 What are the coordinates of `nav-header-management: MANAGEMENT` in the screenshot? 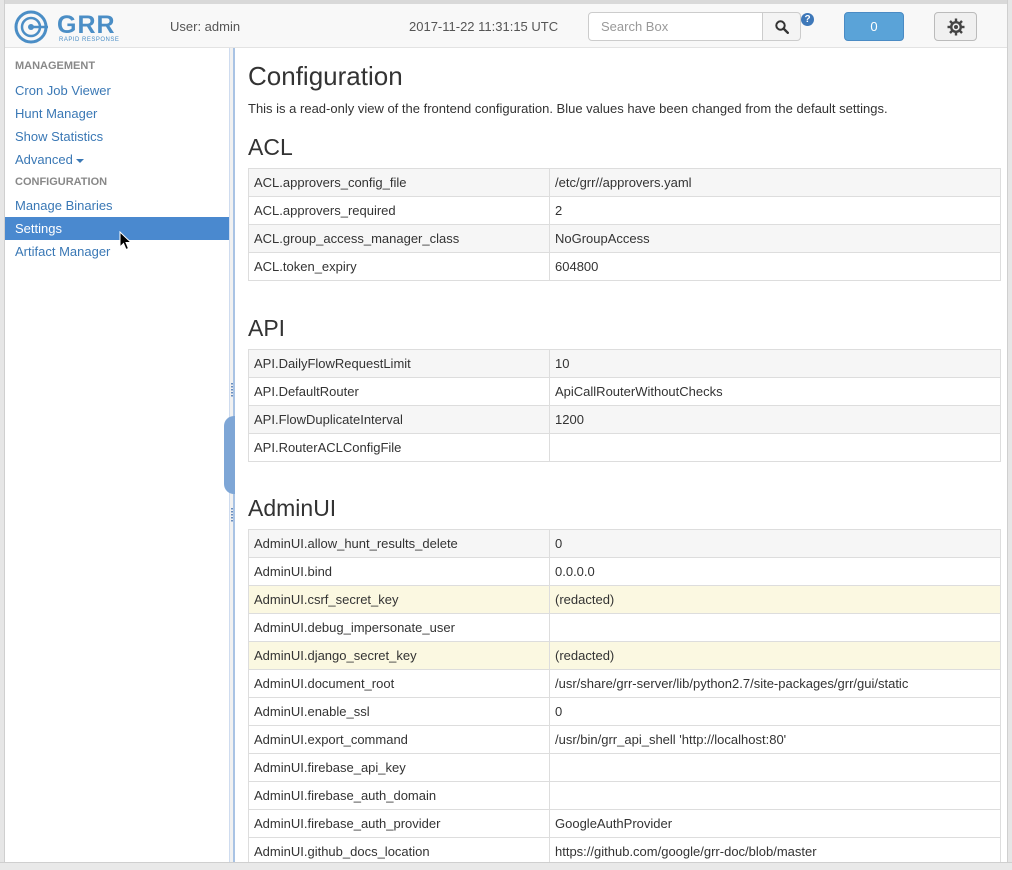 It's located at (55, 66).